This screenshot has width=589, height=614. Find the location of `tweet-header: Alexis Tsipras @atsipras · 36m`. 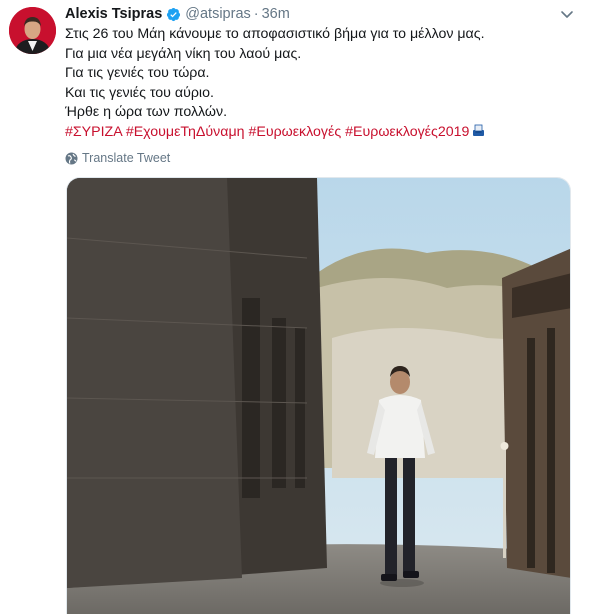

tweet-header: Alexis Tsipras @atsipras · 36m is located at coordinates (177, 14).